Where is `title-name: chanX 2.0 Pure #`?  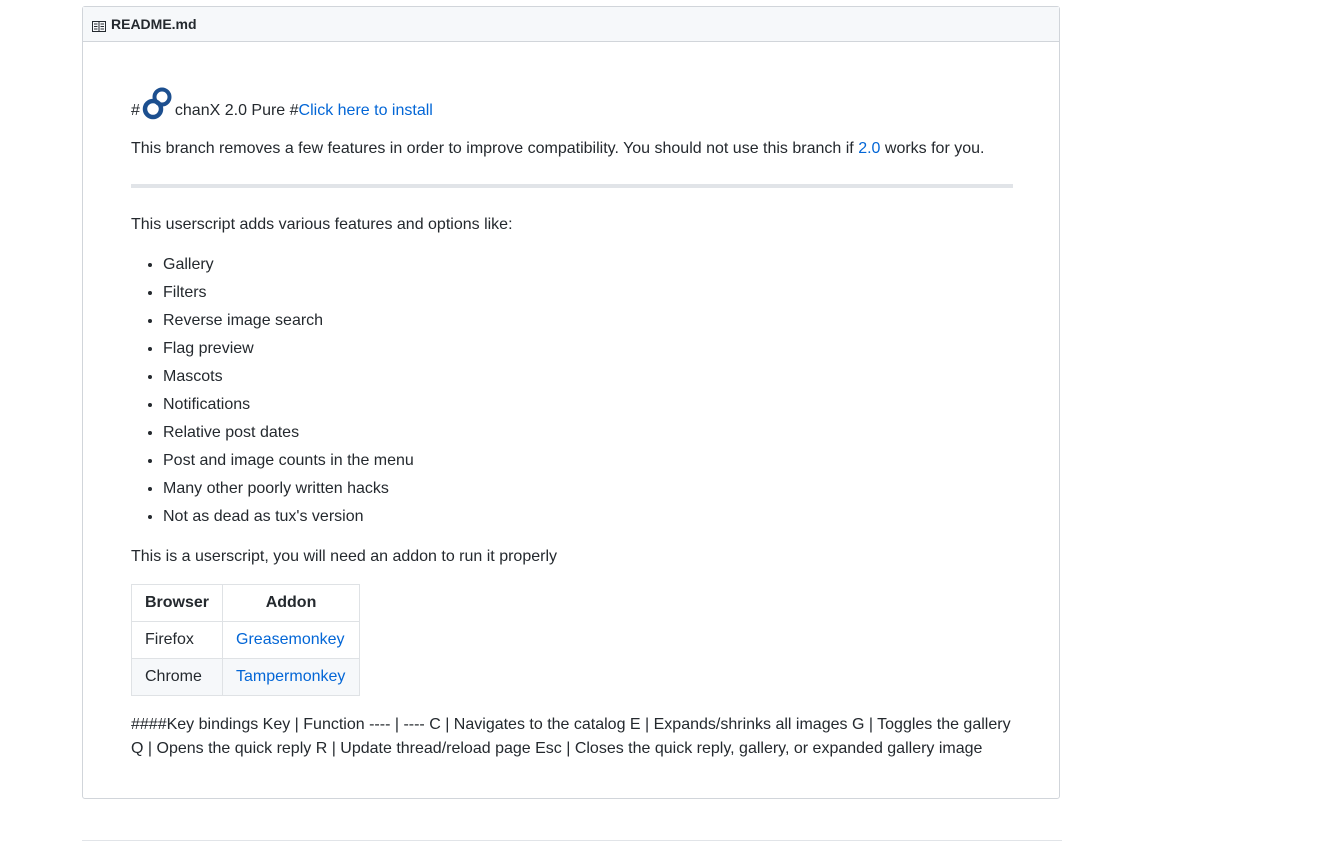 title-name: chanX 2.0 Pure # is located at coordinates (236, 110).